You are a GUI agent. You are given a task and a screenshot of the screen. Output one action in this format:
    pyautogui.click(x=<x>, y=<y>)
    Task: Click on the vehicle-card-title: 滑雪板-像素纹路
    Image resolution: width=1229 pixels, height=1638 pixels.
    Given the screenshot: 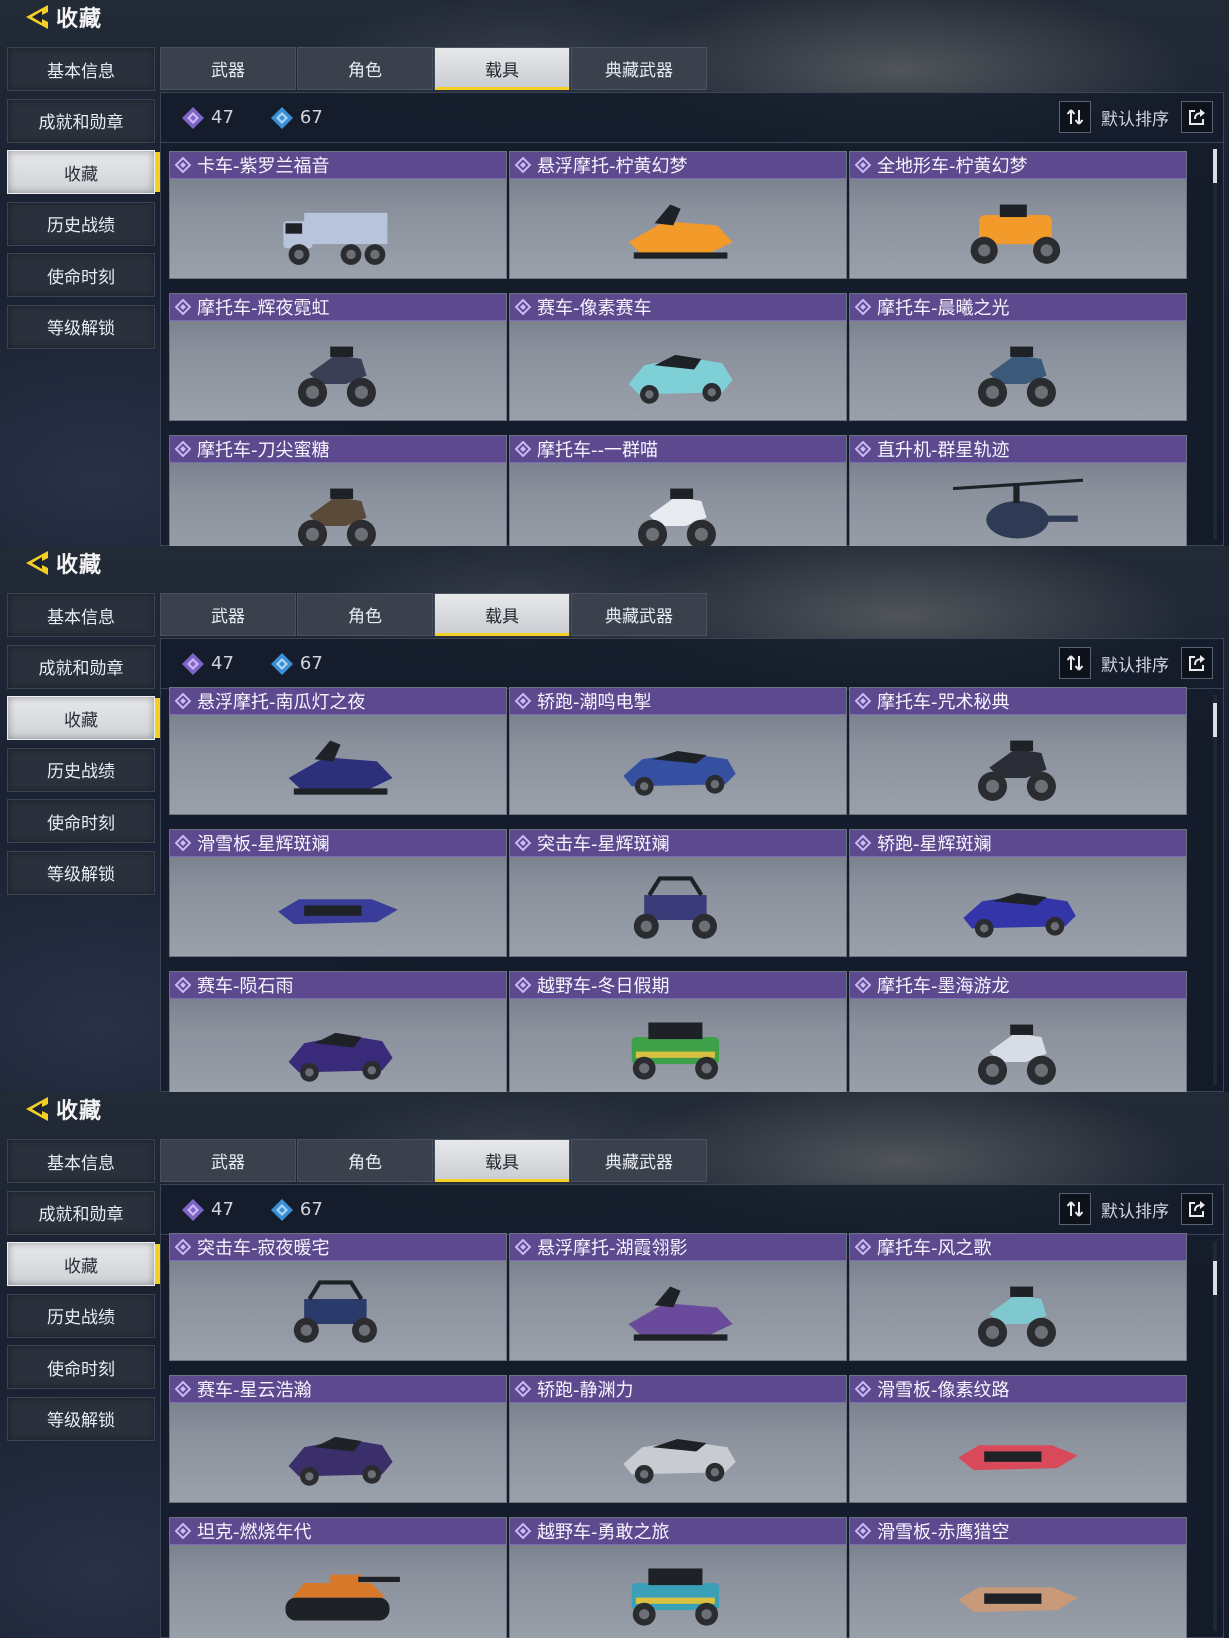 What is the action you would take?
    pyautogui.click(x=1018, y=1389)
    